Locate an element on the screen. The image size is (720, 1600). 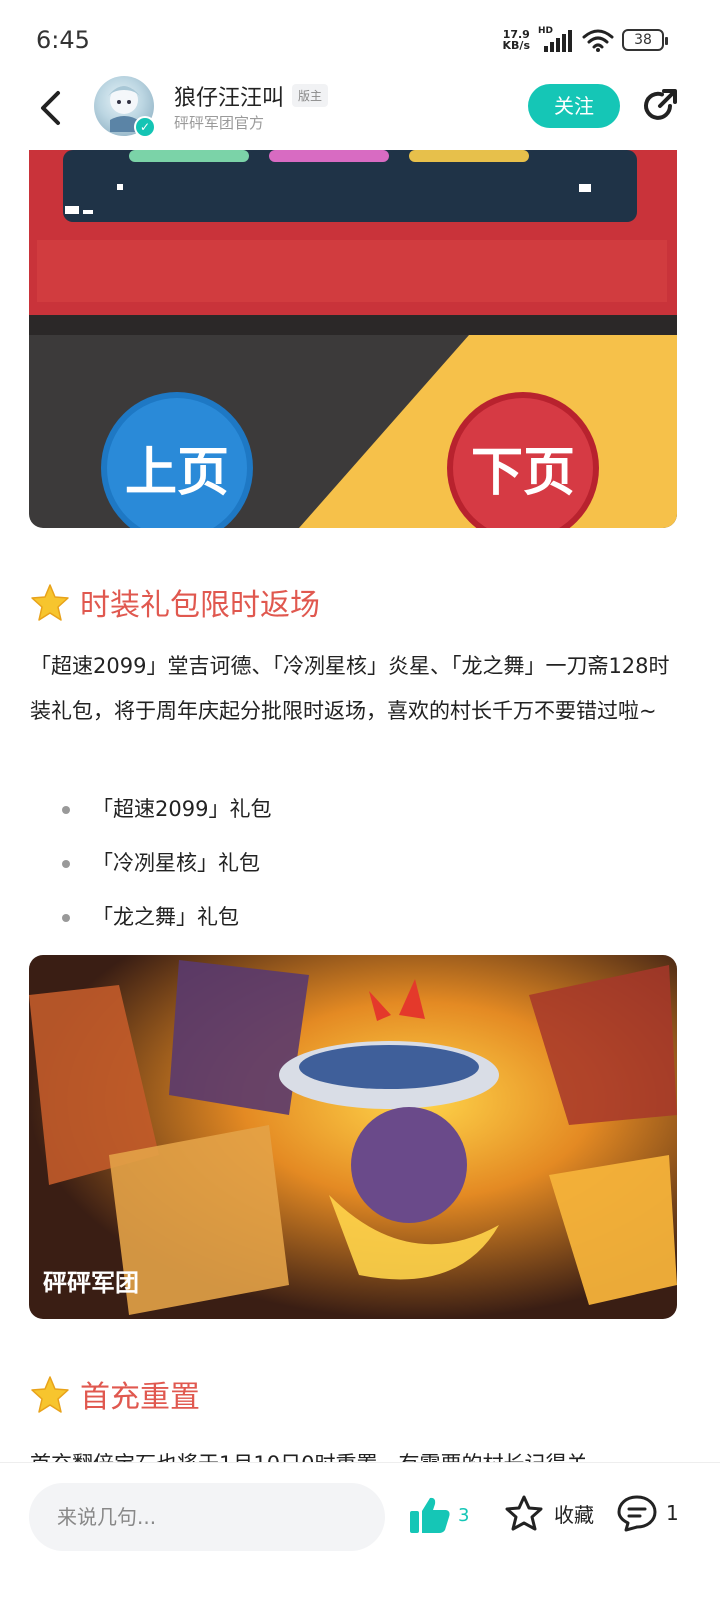
follow-button: 关注 is located at coordinates (574, 106).